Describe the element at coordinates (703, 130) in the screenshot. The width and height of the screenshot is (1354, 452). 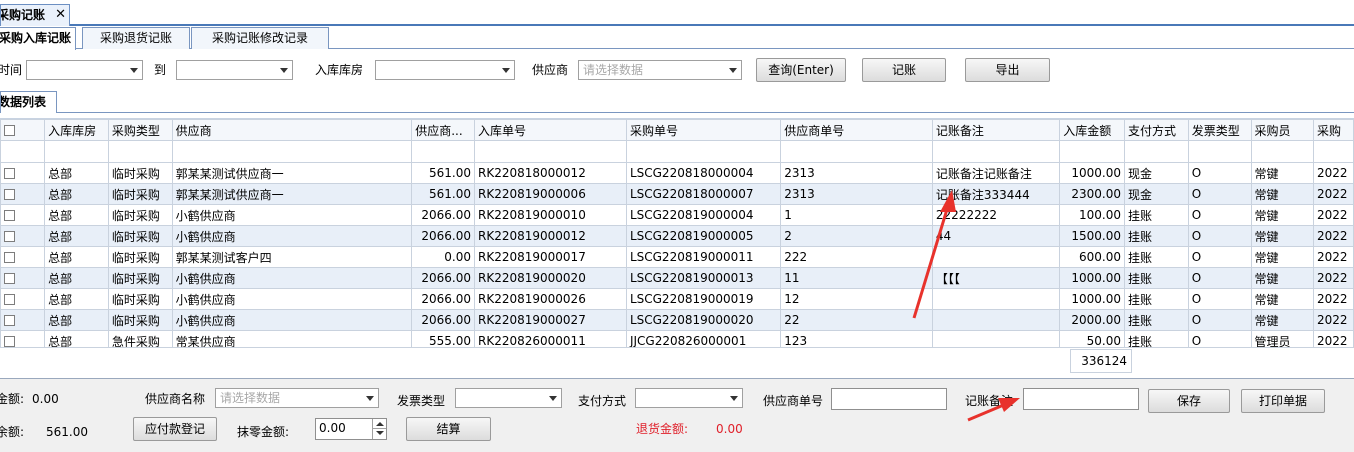
I see `column-header: 采购单号` at that location.